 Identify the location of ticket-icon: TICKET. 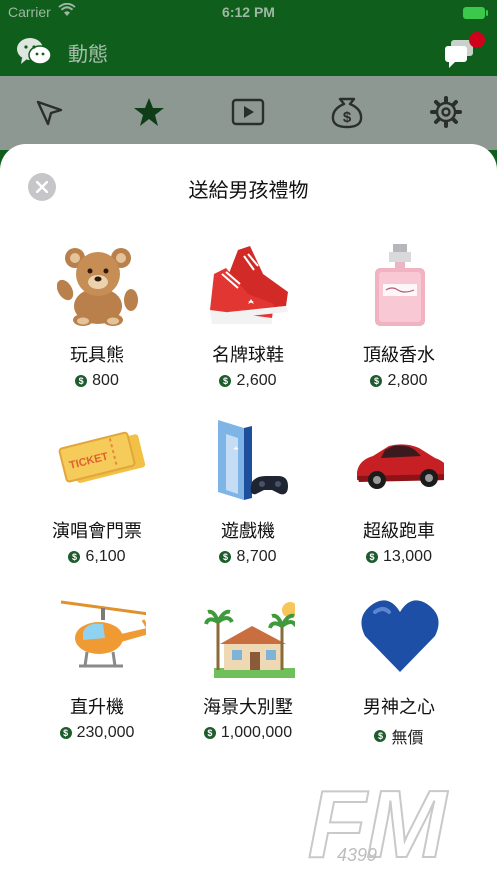
(102, 457).